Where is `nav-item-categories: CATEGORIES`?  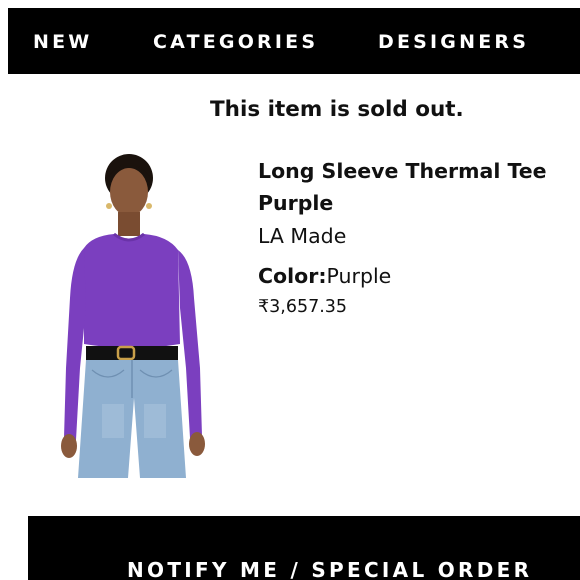
nav-item-categories: CATEGORIES is located at coordinates (235, 42).